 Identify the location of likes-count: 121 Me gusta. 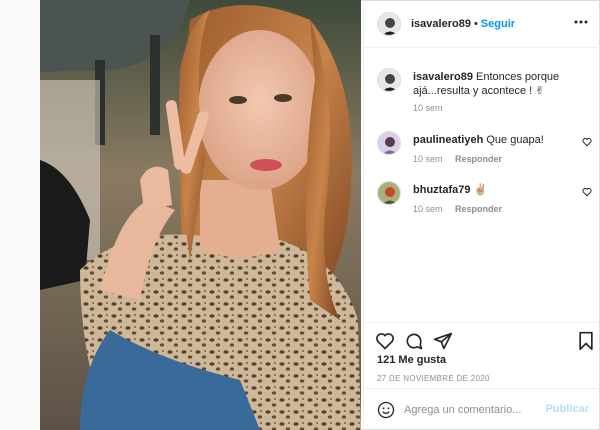
(411, 360).